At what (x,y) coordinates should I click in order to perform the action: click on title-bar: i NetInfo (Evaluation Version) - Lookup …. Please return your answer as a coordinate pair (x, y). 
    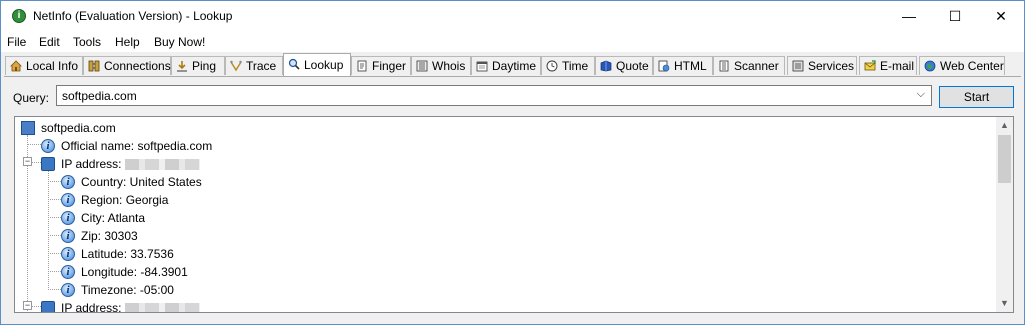
    Looking at the image, I should click on (512, 16).